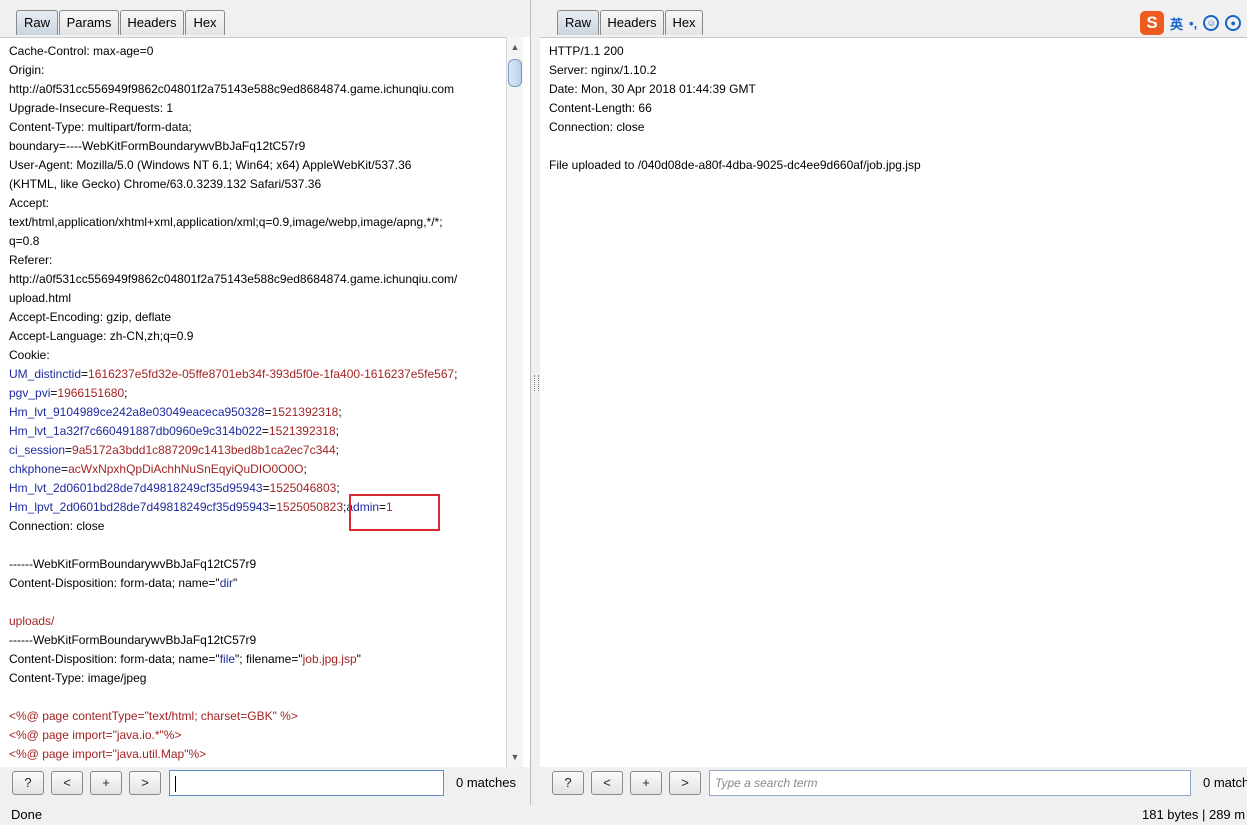 The image size is (1247, 825). I want to click on text-segment: Content-Disposition: form-data; name=", so click(114, 583).